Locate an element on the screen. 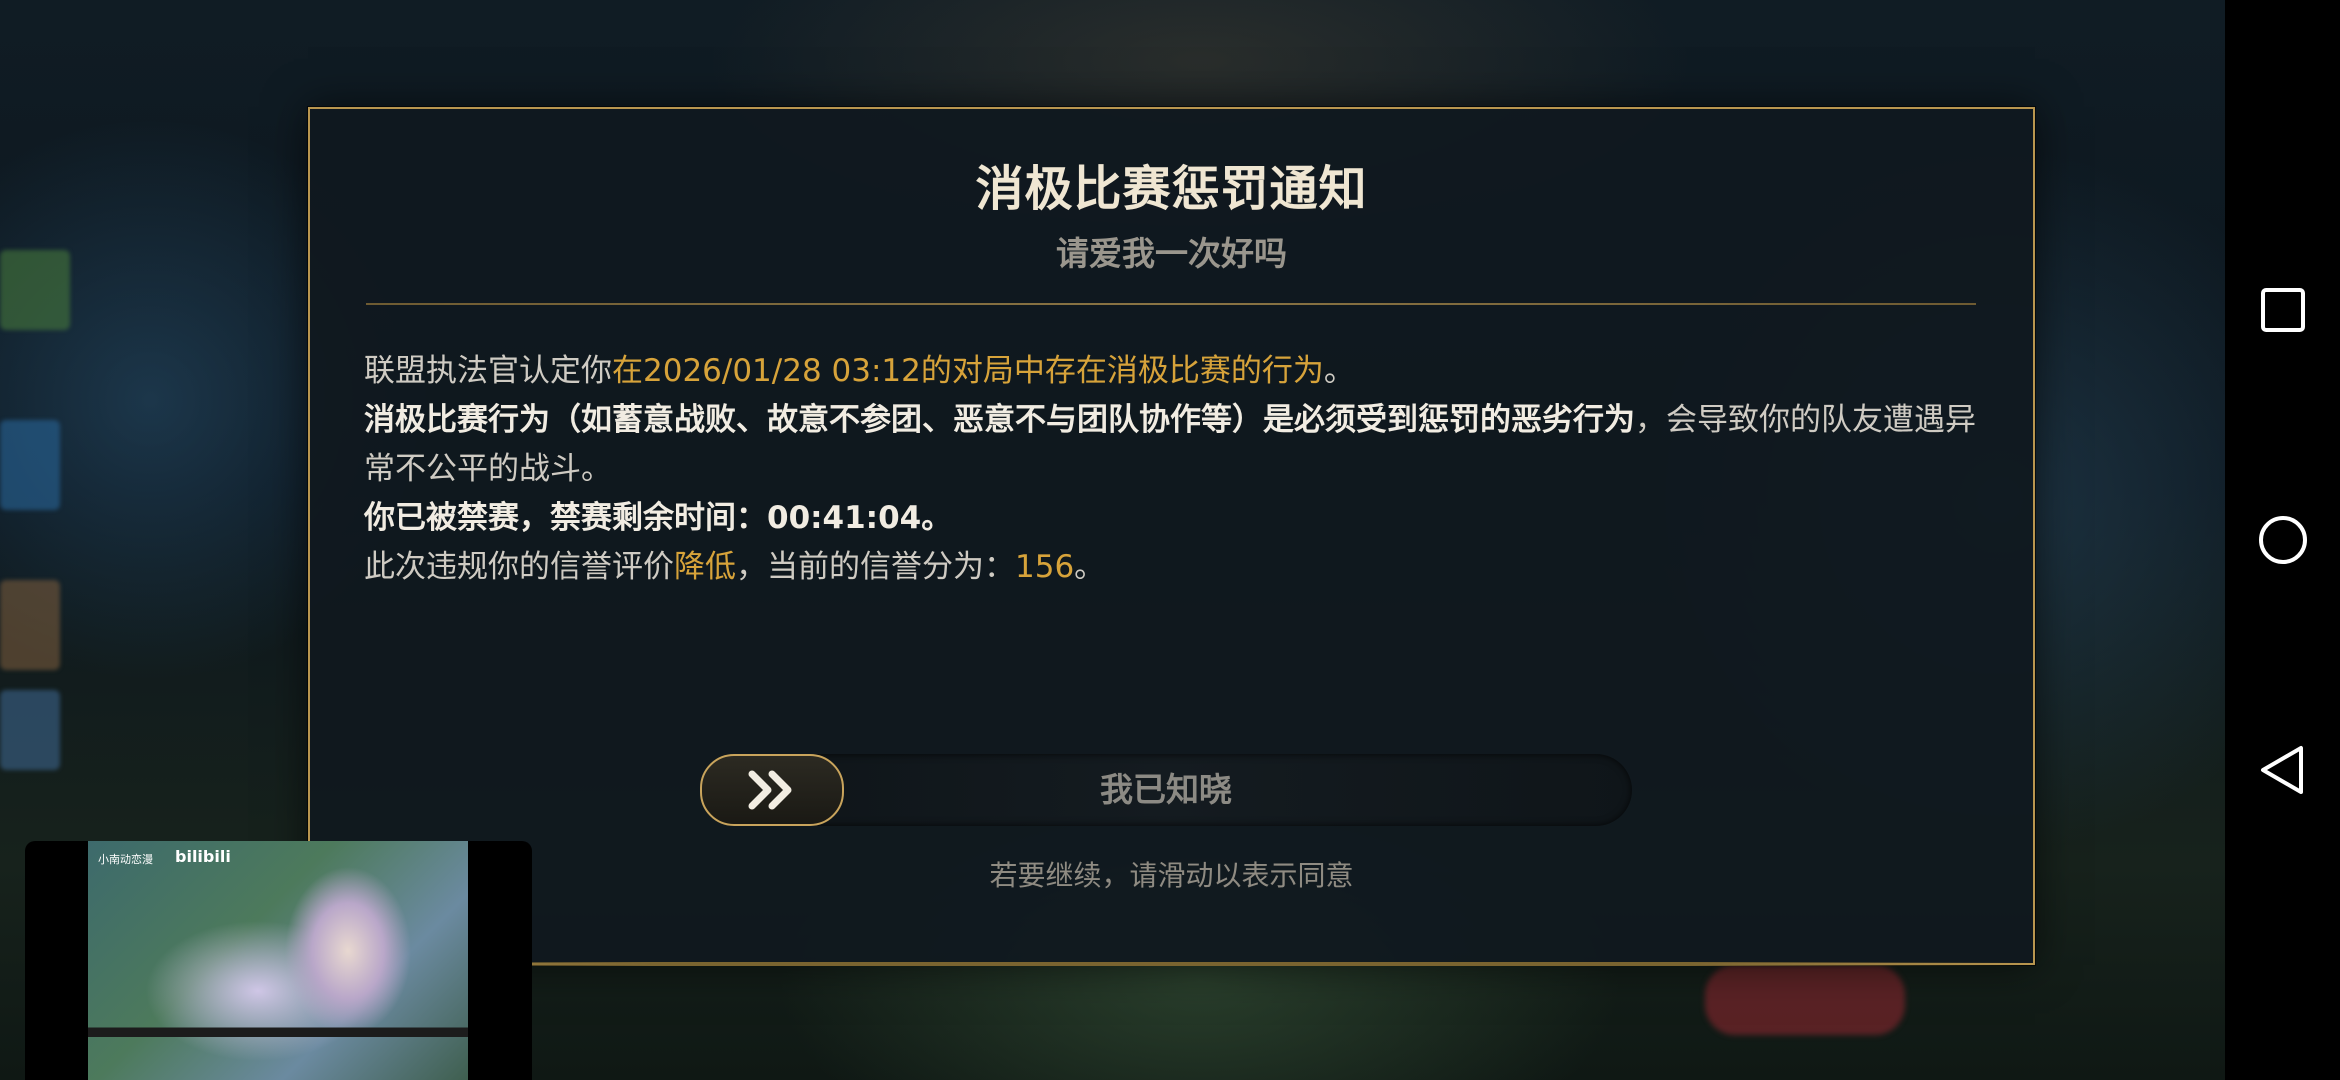  acknowledge-slider-handle is located at coordinates (772, 790).